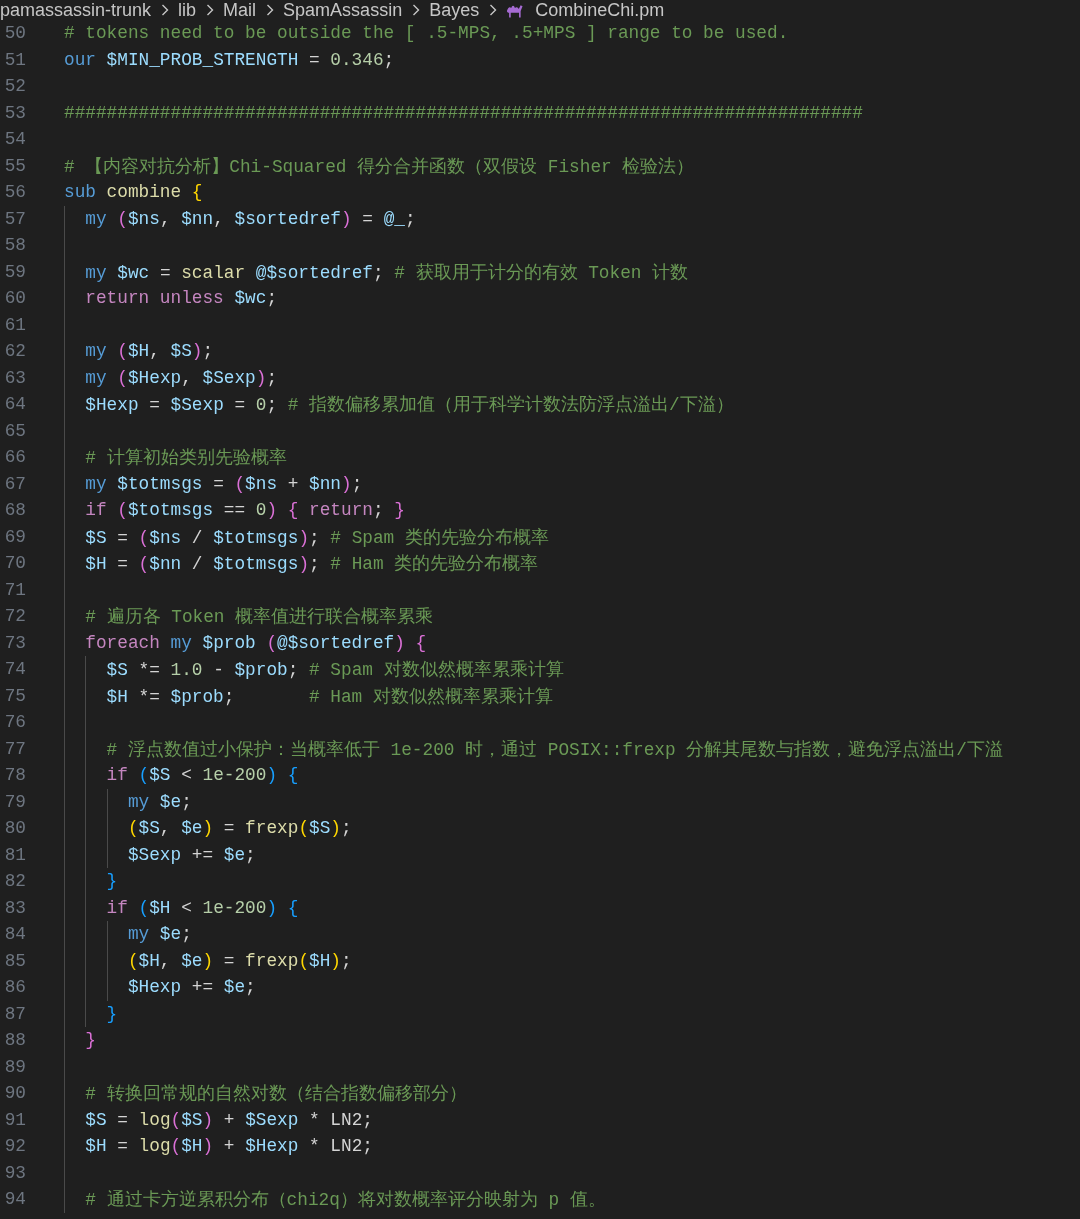 This screenshot has width=1080, height=1219. Describe the element at coordinates (554, 749) in the screenshot. I see `code-line: # 浮点数值过小保护：当概率低于 1e-200 时，通过 POSIX::frexp 分解其尾数与指数，避免浮点溢出/下溢` at that location.